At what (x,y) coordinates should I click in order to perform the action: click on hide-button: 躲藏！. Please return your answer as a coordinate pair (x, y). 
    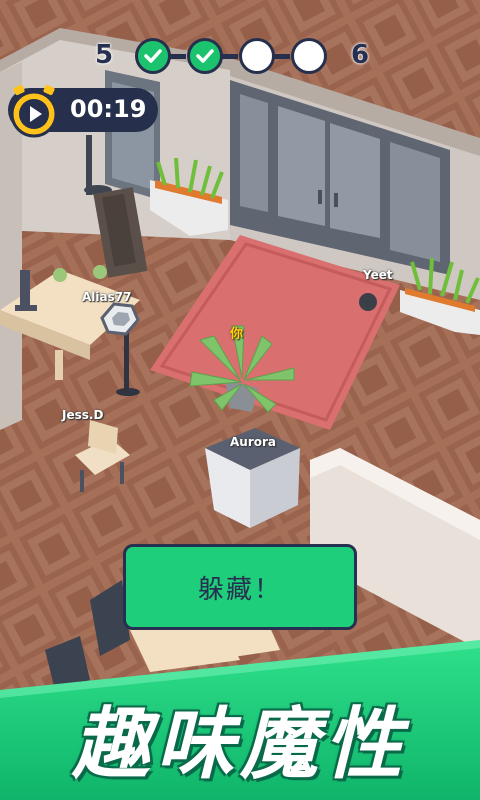
    Looking at the image, I should click on (240, 587).